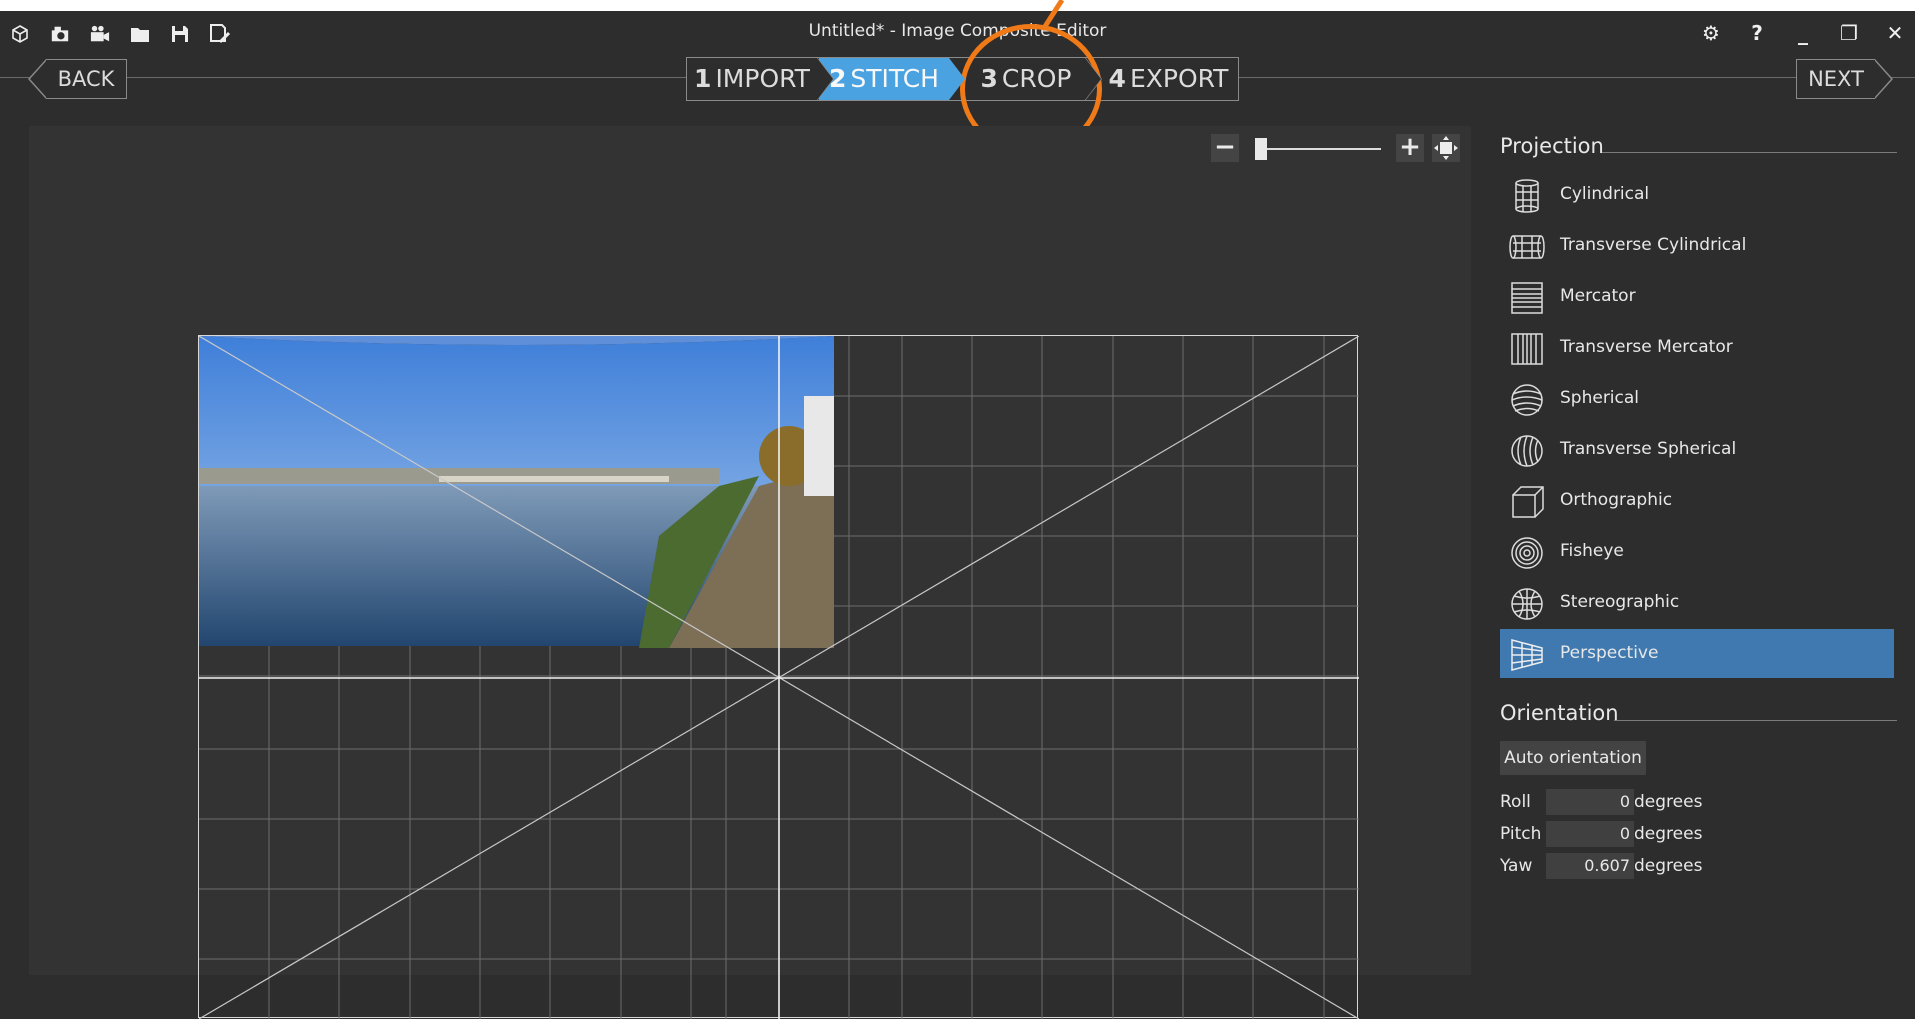  I want to click on projection-label: Cylindrical, so click(1605, 194).